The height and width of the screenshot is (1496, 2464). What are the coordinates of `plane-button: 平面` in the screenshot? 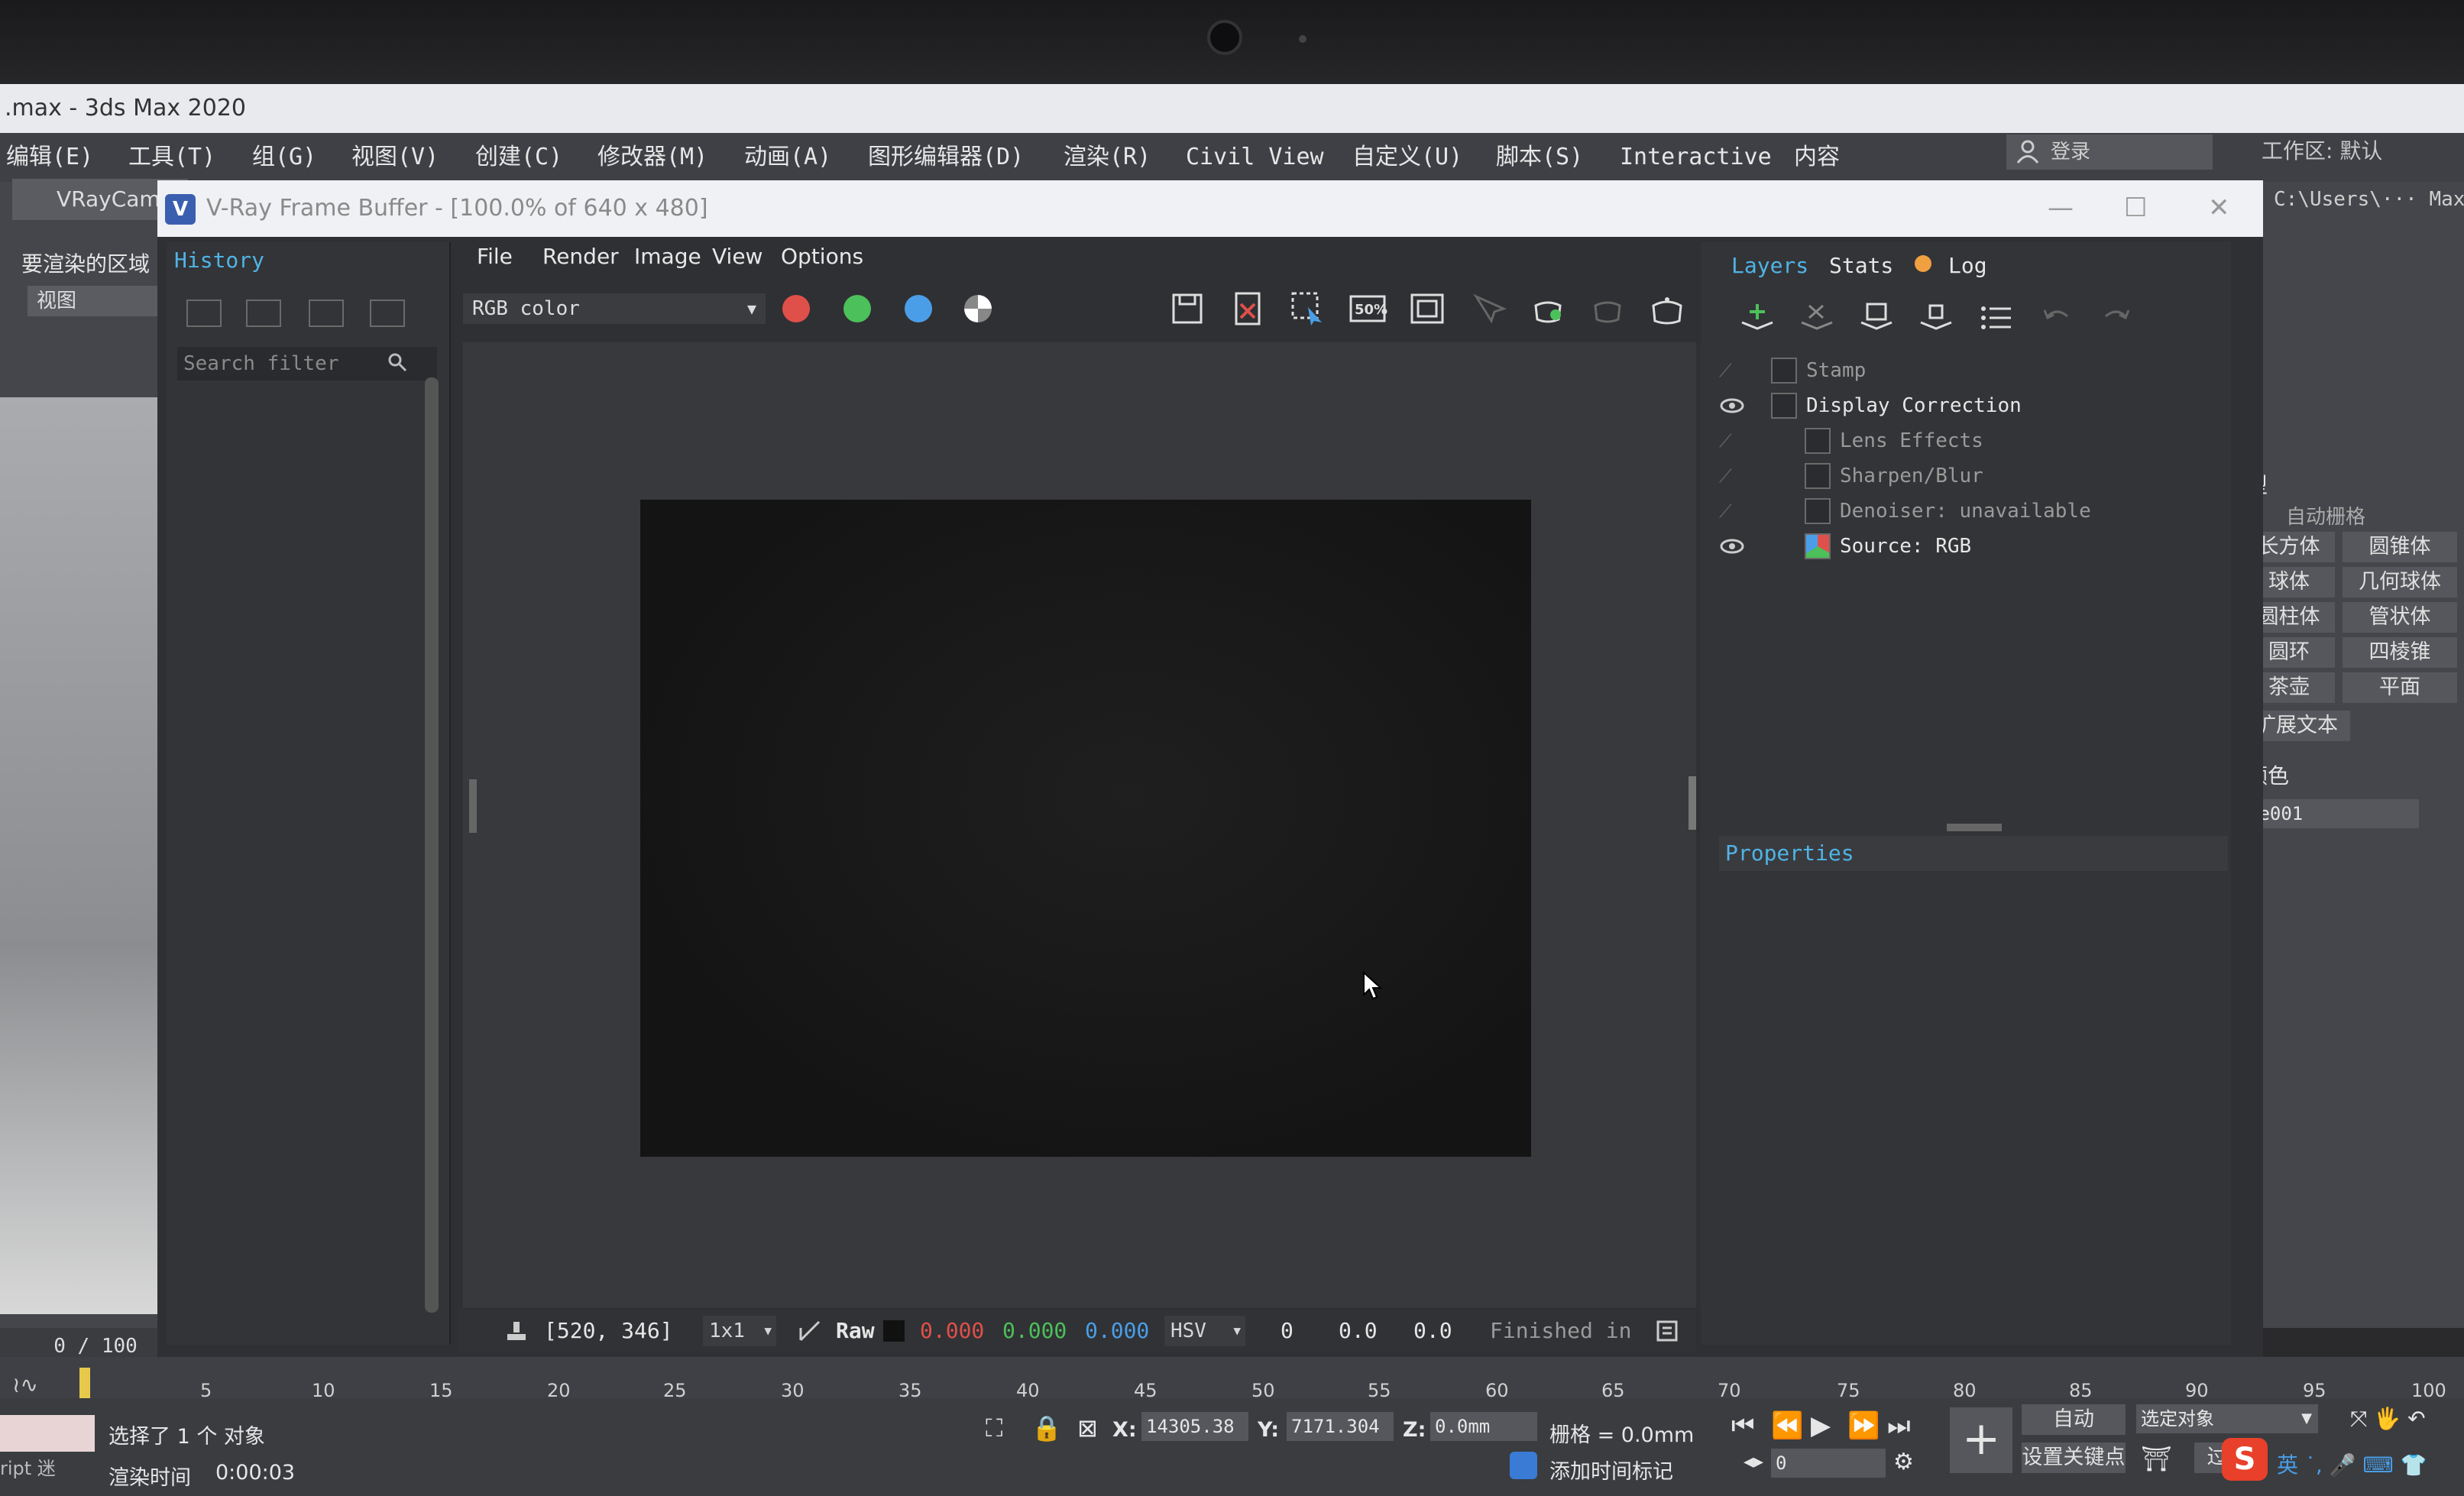 It's located at (2400, 687).